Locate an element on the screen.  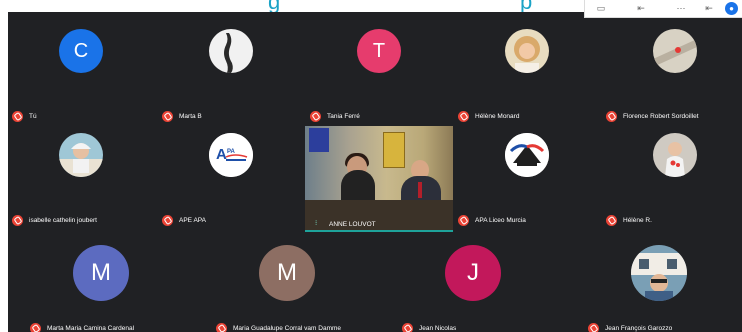
participant-name: Marta Maria Camina Cardenal is located at coordinates (91, 328).